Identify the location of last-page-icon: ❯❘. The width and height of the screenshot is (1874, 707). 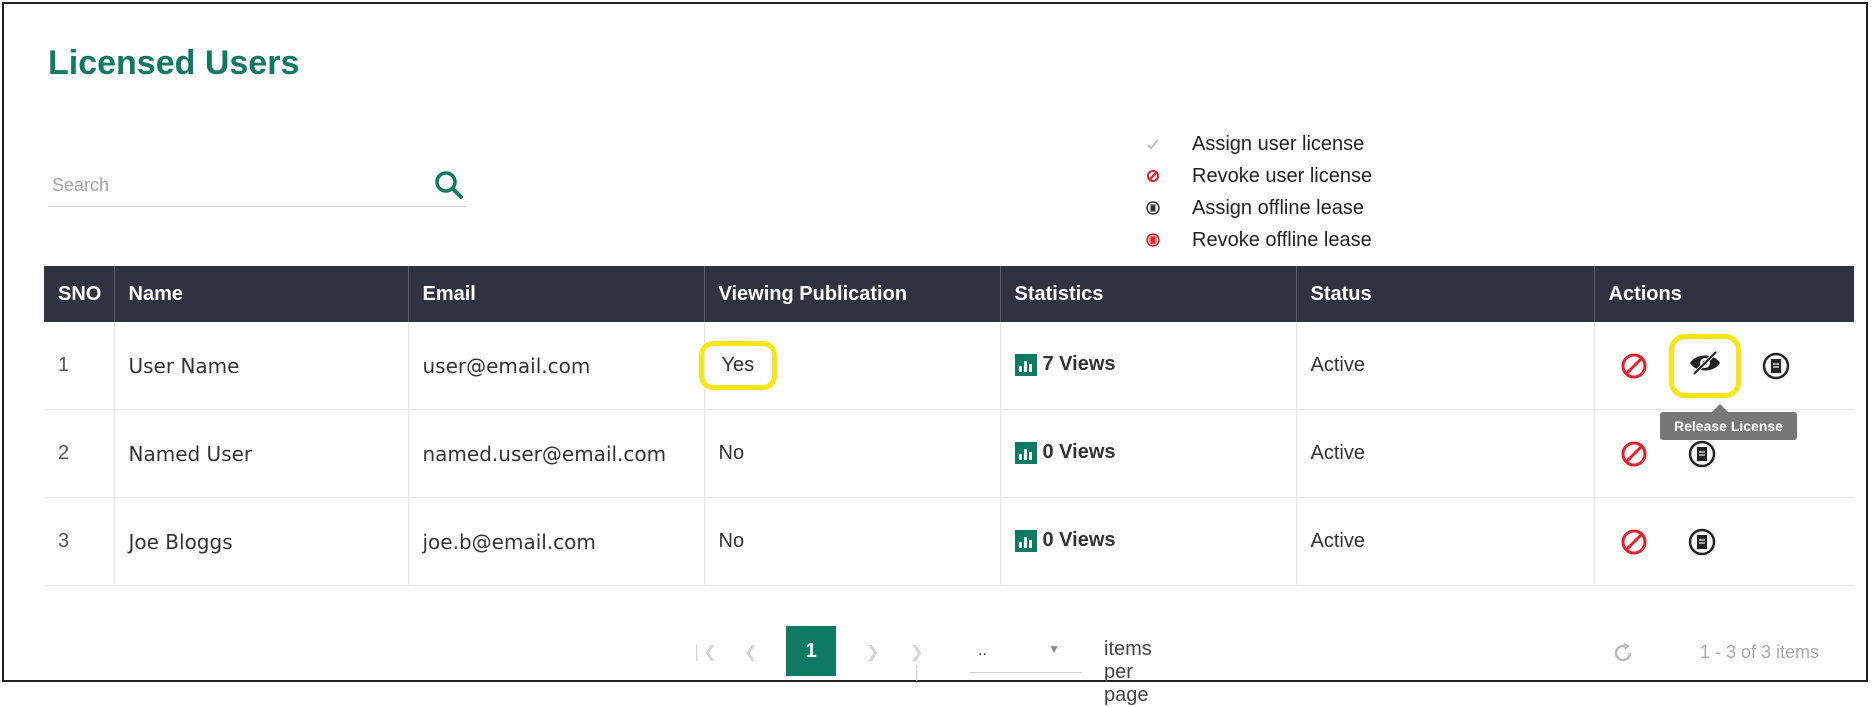
(916, 662).